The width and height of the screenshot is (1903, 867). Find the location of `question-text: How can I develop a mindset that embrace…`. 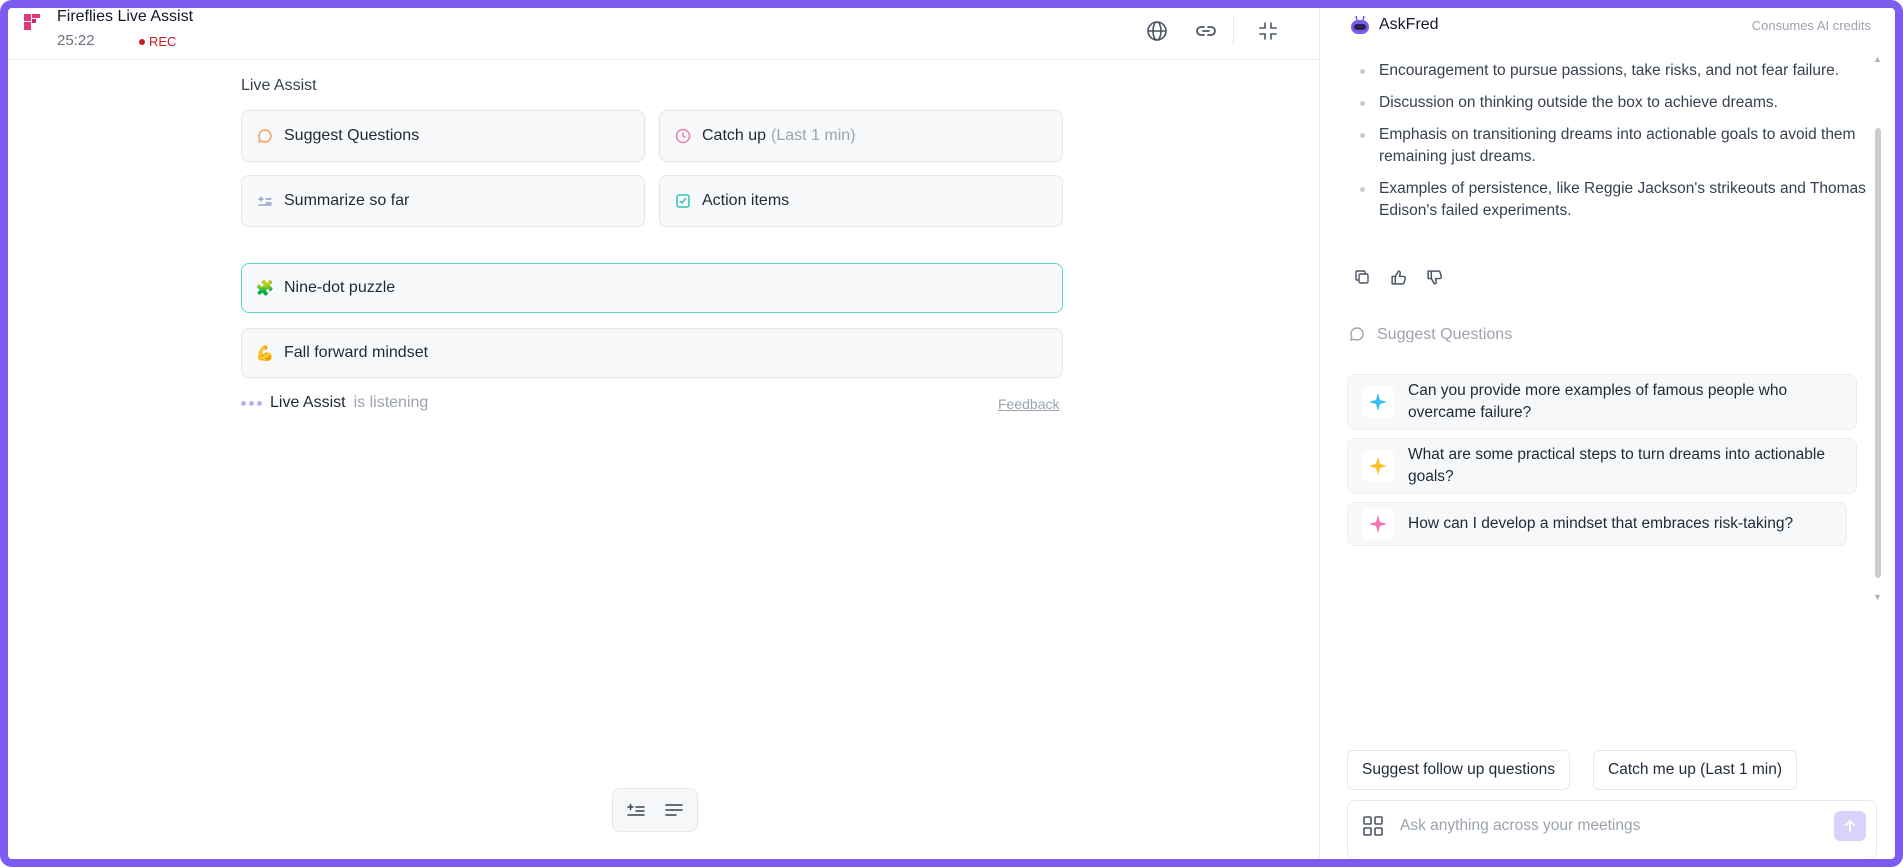

question-text: How can I develop a mindset that embrace… is located at coordinates (1601, 523).